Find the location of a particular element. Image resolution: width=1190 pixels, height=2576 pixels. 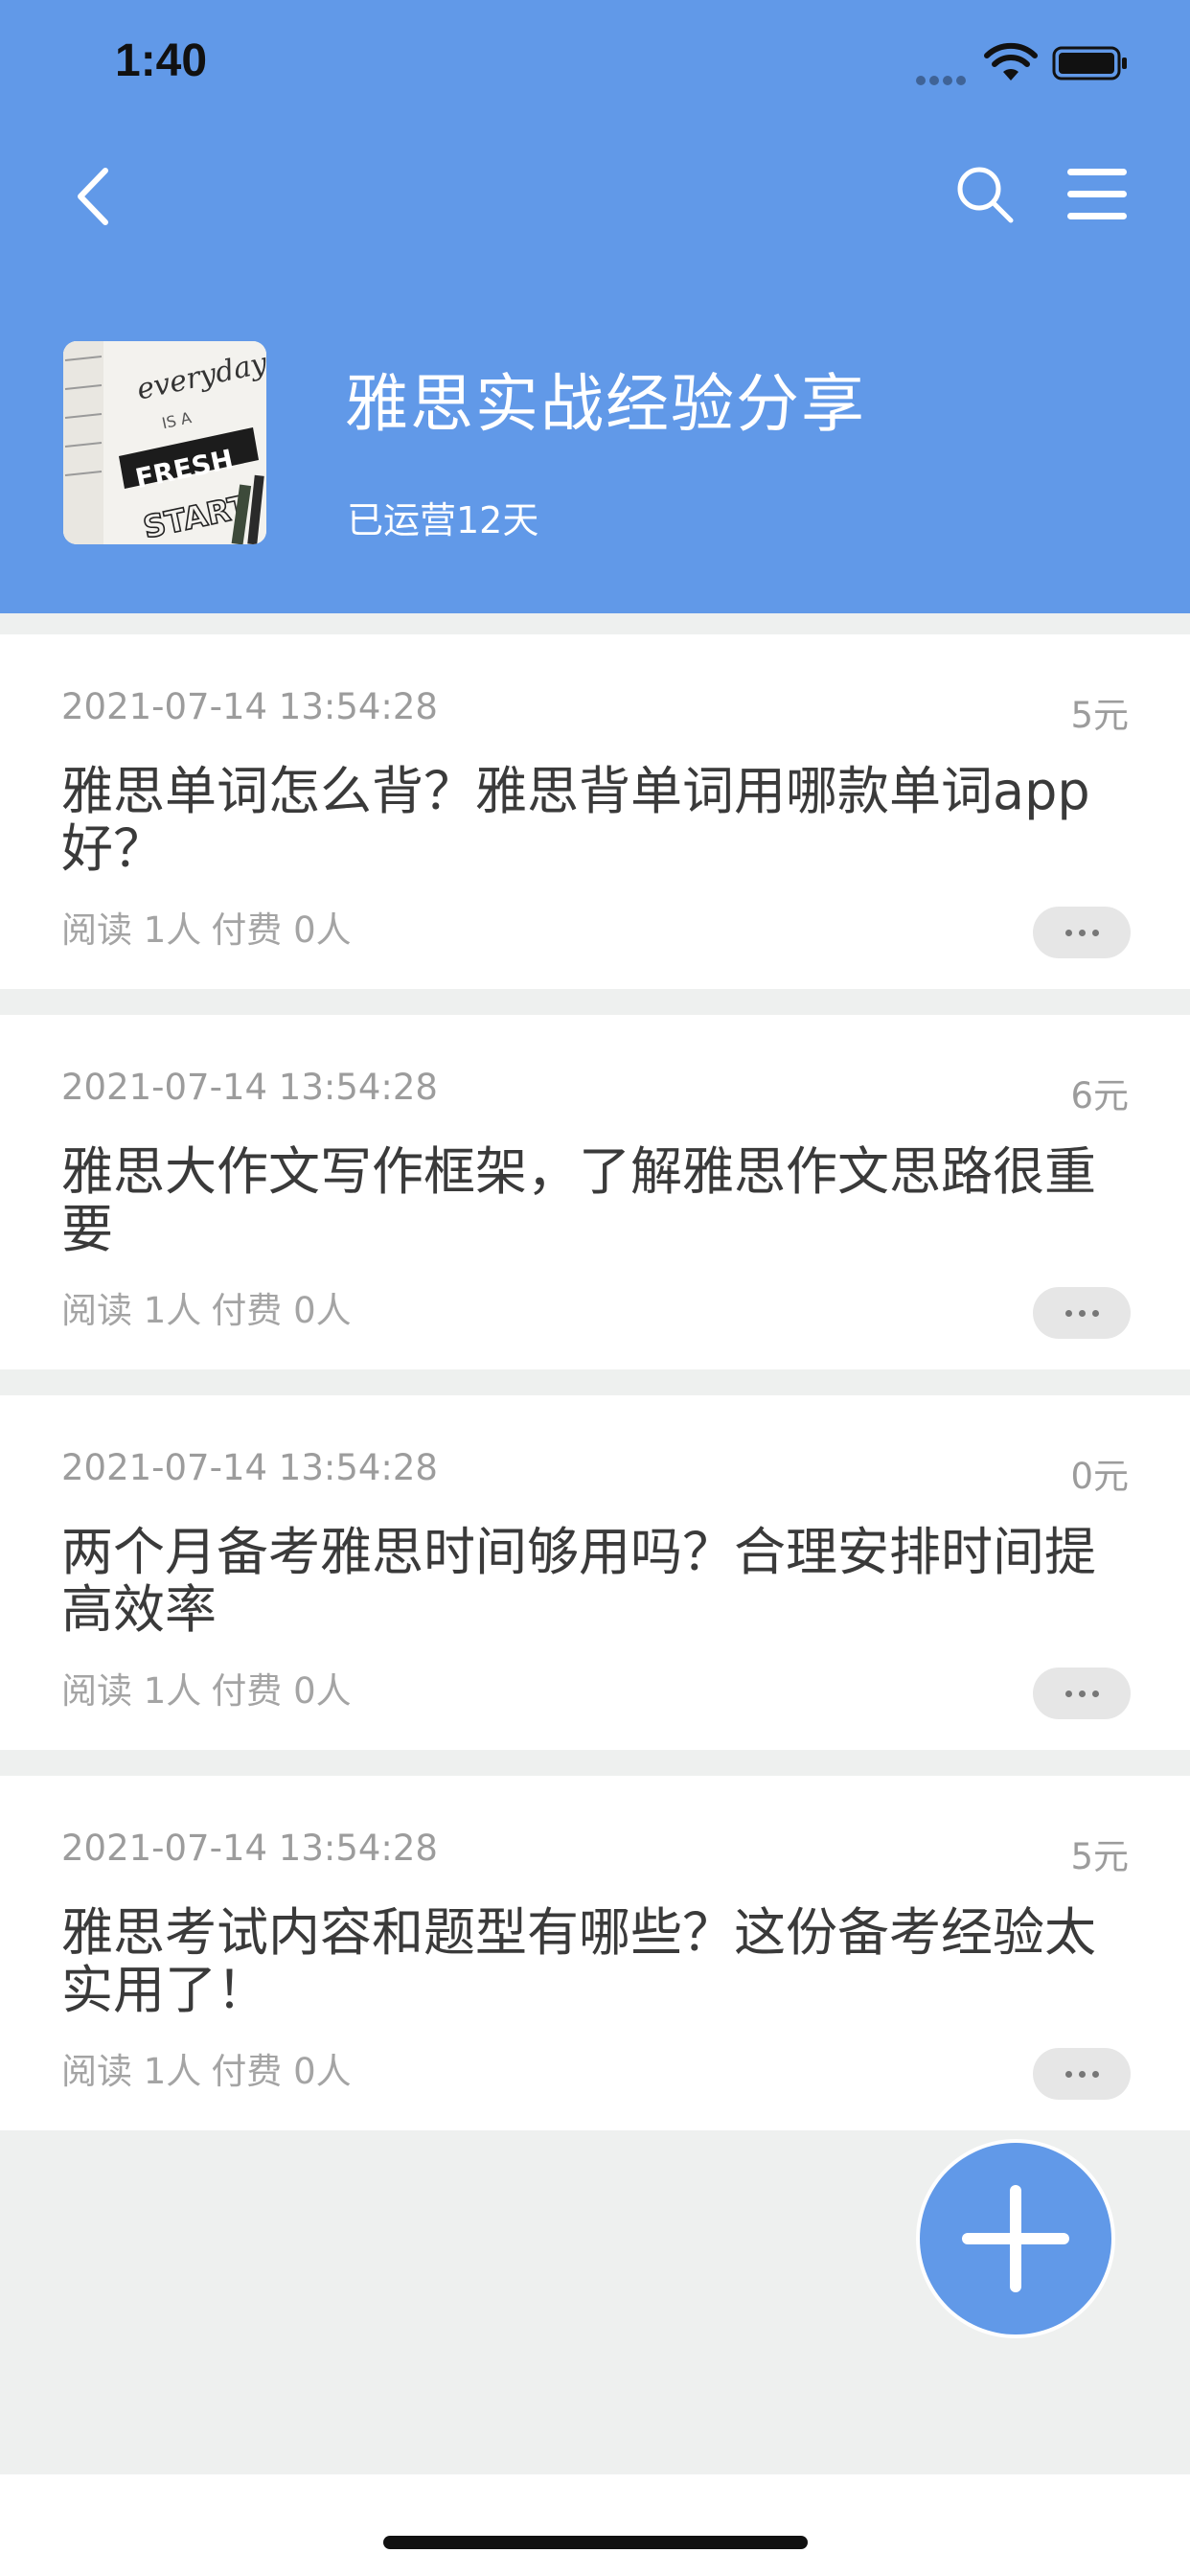

post-title: 雅思单词怎么背？雅思背单词用哪款单词app好？ is located at coordinates (593, 820).